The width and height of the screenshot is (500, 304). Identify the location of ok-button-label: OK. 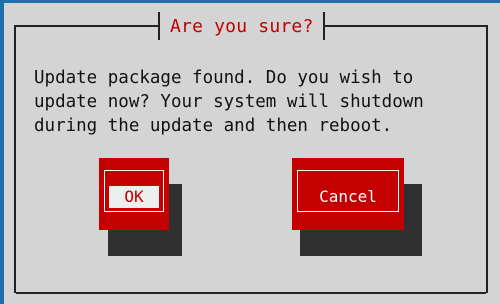
(134, 197).